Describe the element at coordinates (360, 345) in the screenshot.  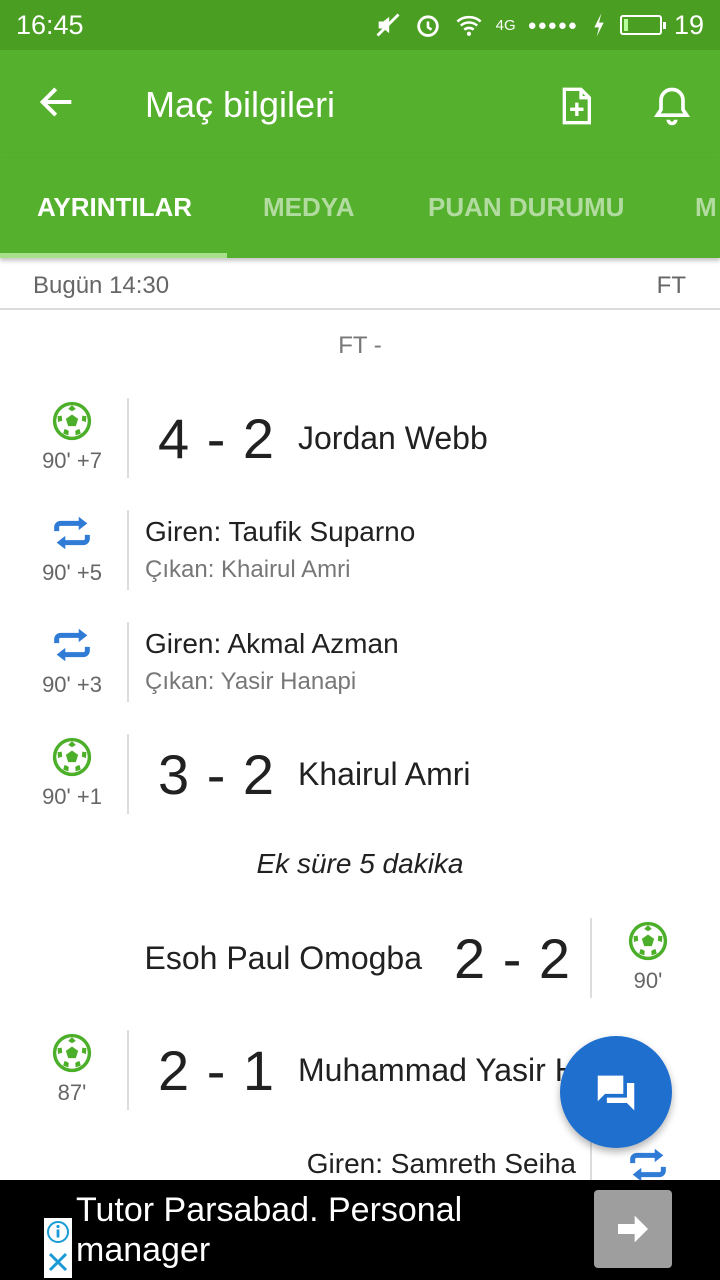
I see `ft-score-line: FT -` at that location.